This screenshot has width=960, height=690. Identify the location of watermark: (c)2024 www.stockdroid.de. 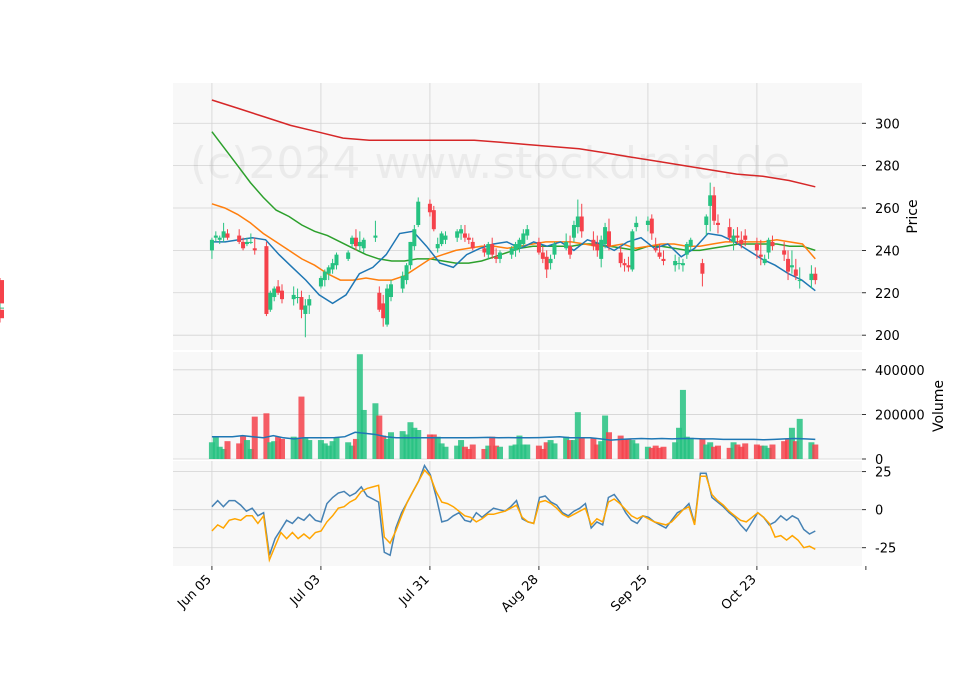
(490, 163).